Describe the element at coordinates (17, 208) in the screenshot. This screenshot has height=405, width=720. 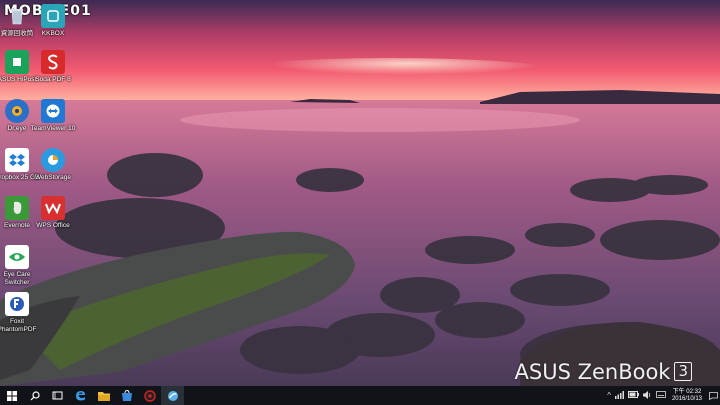
I see `evernote-icon` at that location.